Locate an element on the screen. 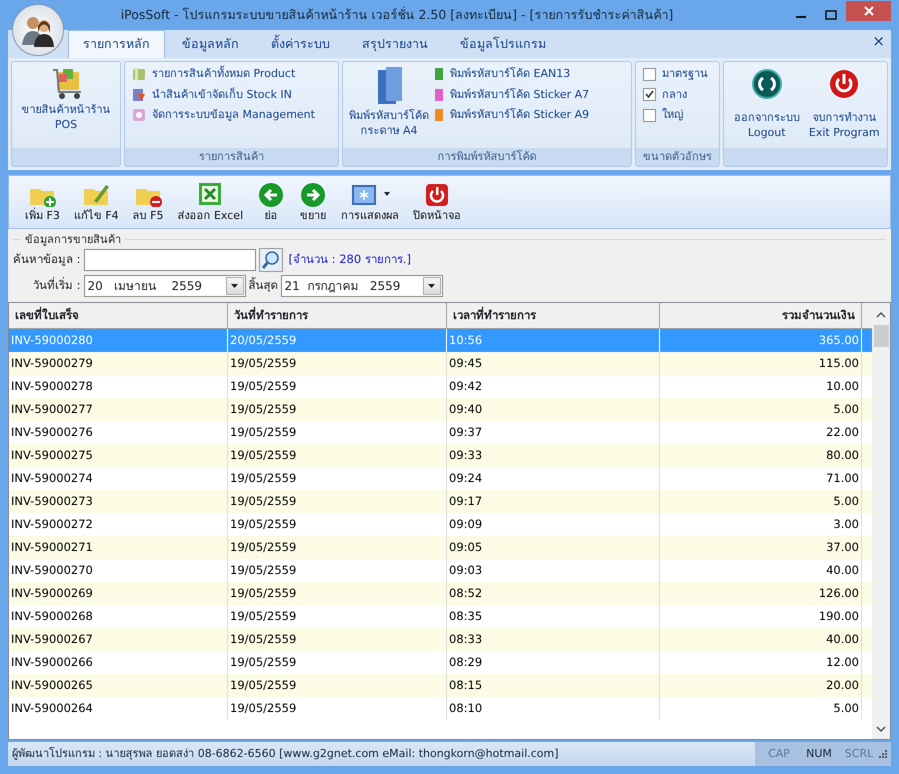  gear-icon is located at coordinates (139, 115).